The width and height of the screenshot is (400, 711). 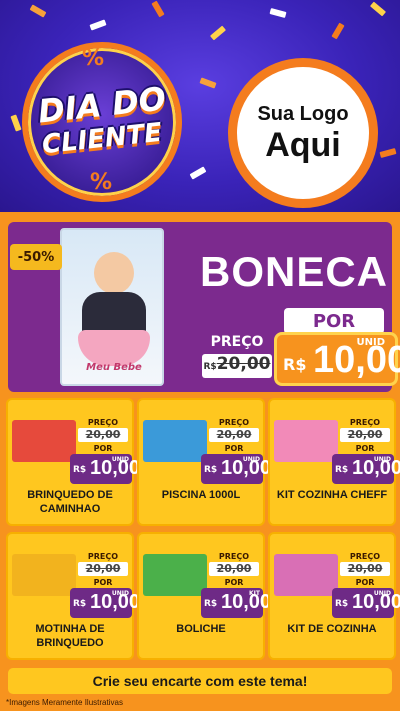 I want to click on hero-product-title: BONECA, so click(x=293, y=271).